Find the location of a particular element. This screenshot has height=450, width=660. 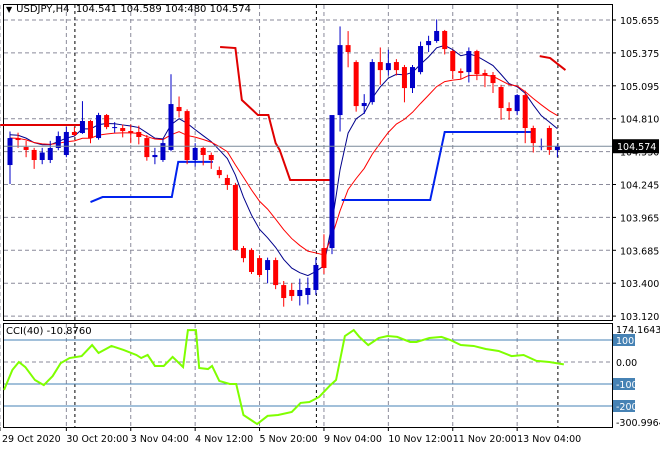

time-label: 4 Nov 12:00 is located at coordinates (224, 439).